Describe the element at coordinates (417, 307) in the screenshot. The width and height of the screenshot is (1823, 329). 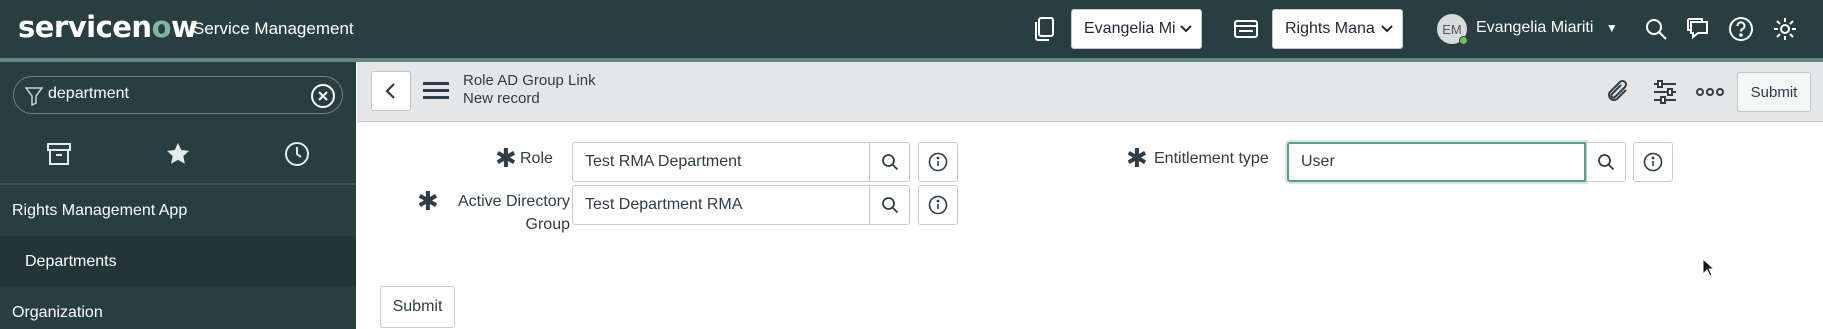
I see `form-submit-button: Submit` at that location.